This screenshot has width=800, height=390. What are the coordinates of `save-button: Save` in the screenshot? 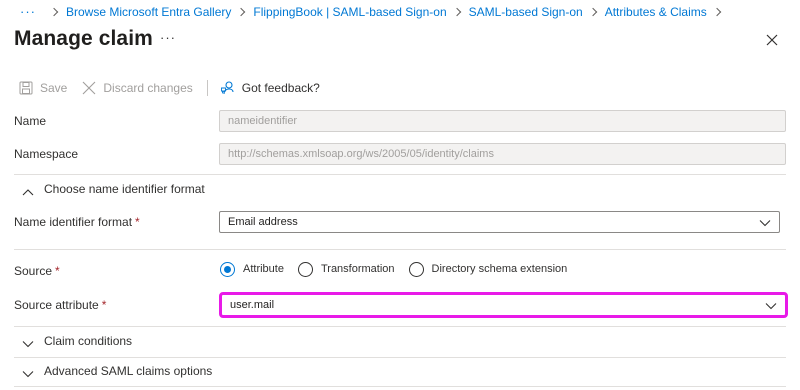 It's located at (42, 88).